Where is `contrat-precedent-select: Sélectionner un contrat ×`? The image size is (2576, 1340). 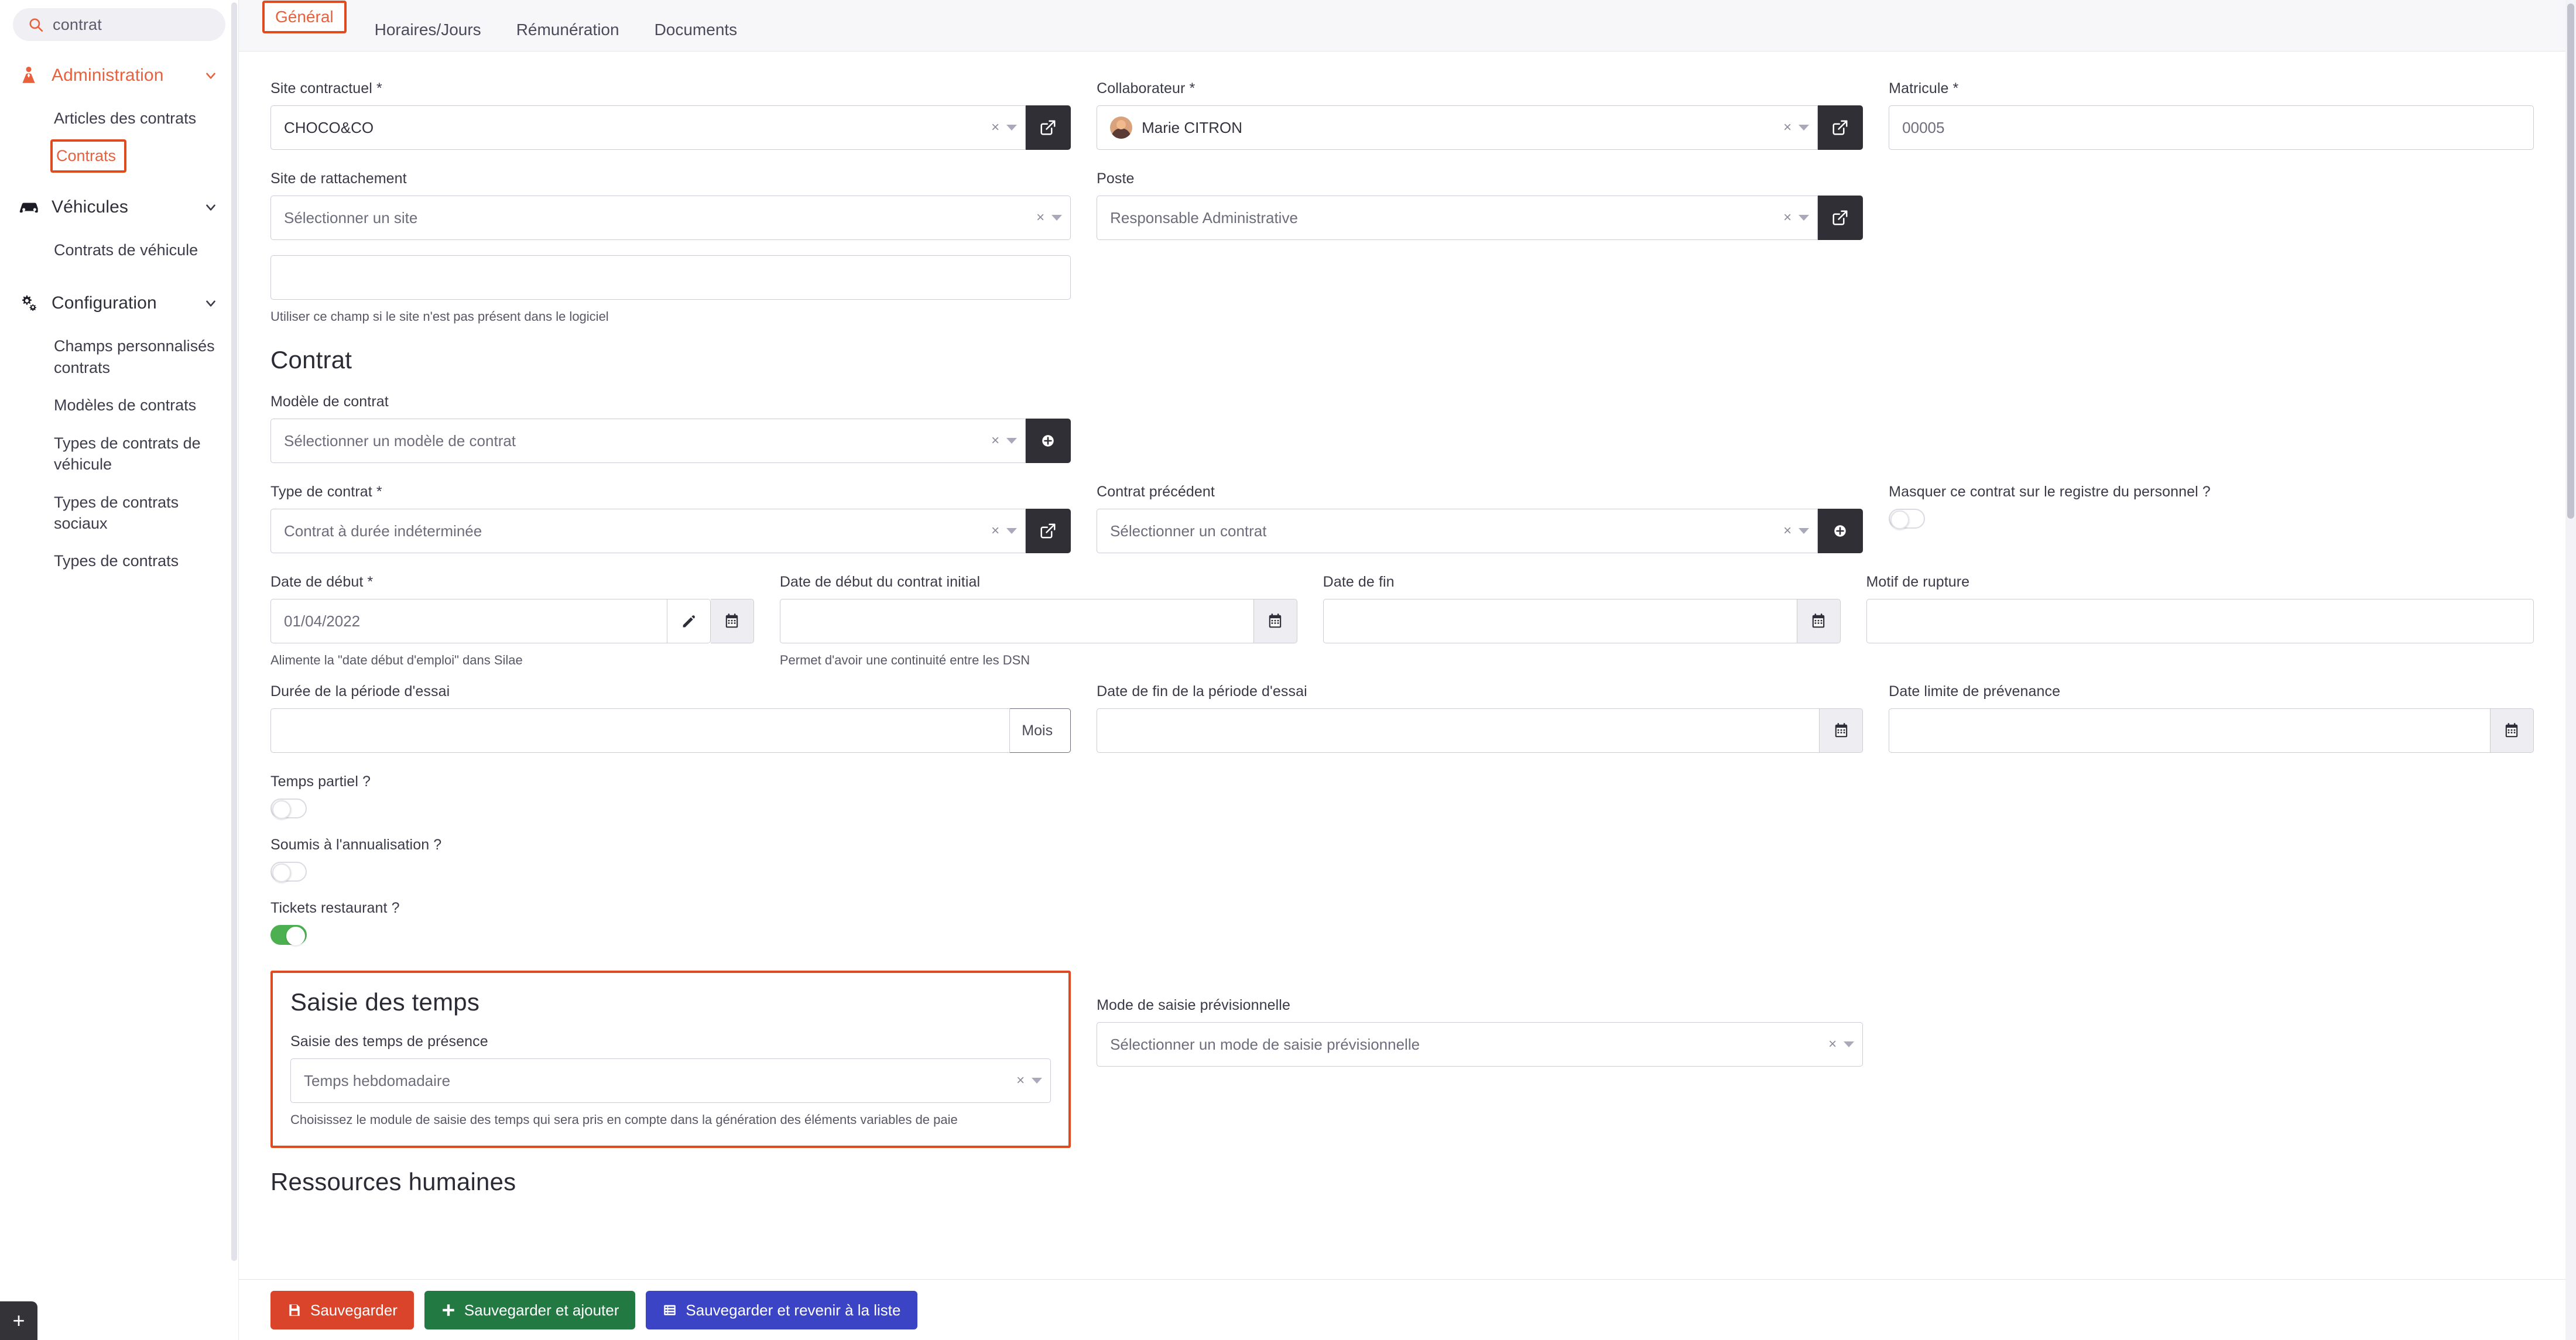
contrat-precedent-select: Sélectionner un contrat × is located at coordinates (1457, 531).